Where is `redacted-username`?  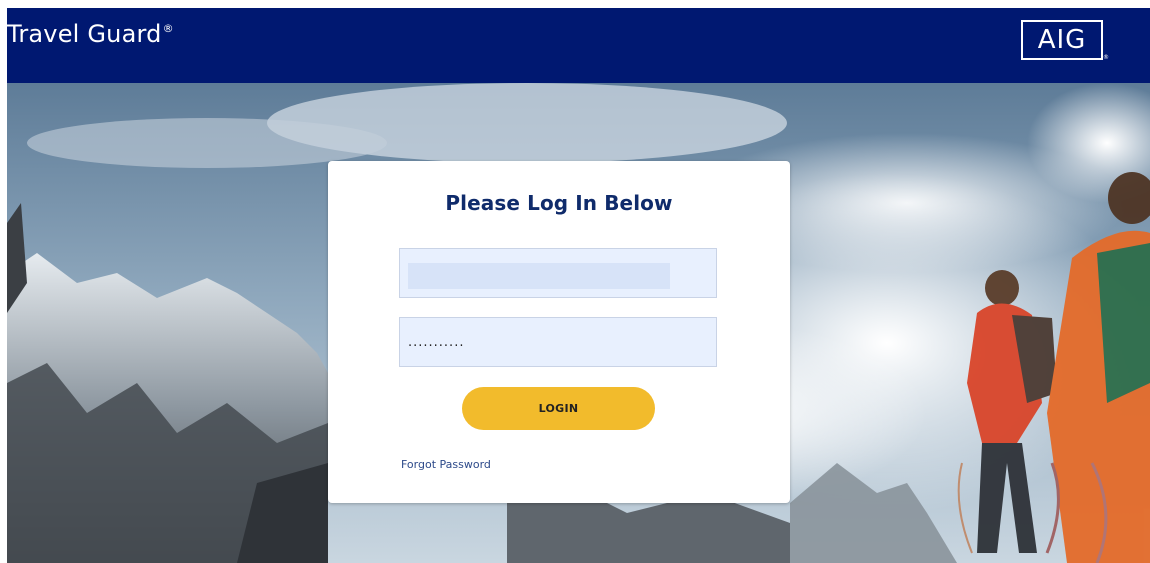 redacted-username is located at coordinates (539, 276).